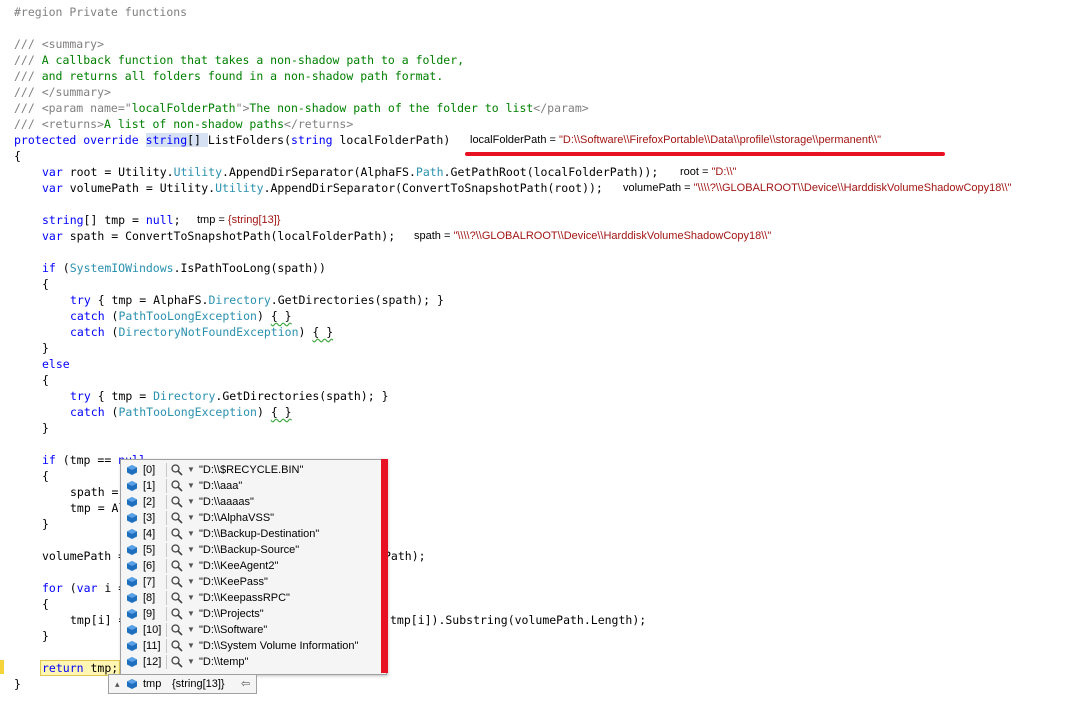 This screenshot has width=1065, height=704. Describe the element at coordinates (233, 630) in the screenshot. I see `item-value: "D:\\Software"` at that location.